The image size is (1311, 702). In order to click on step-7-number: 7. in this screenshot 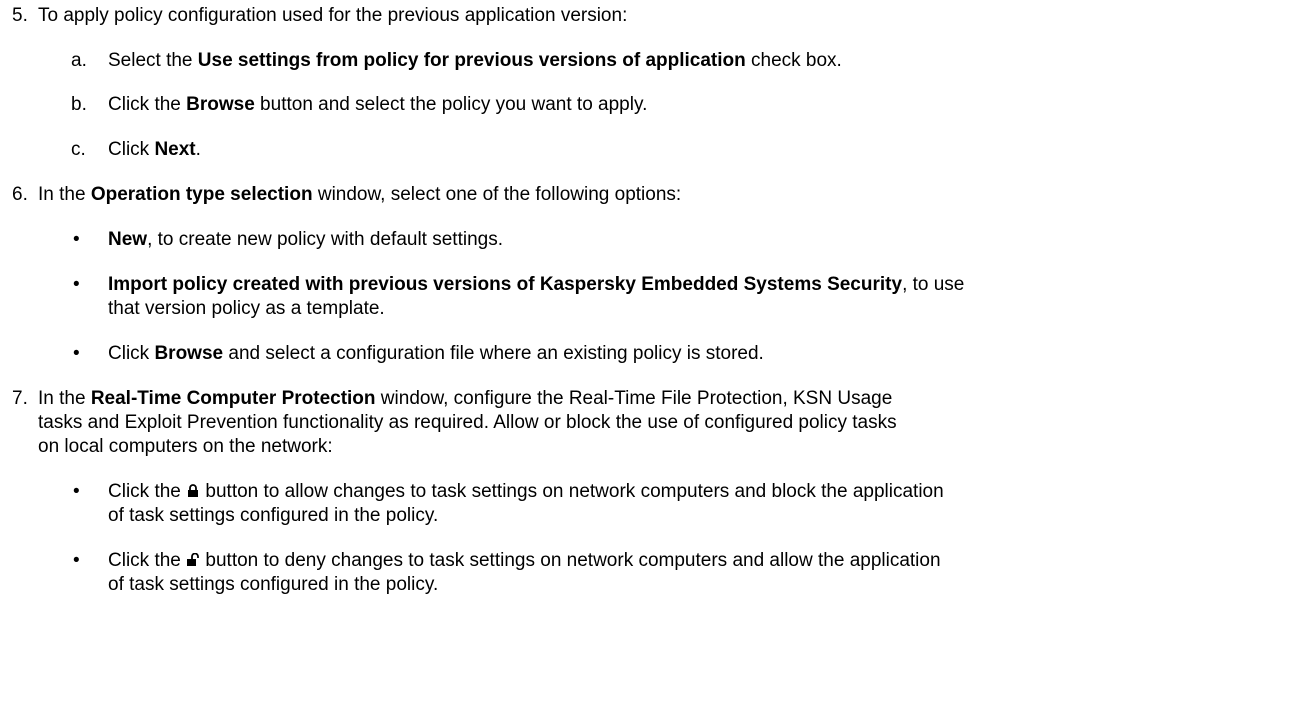, I will do `click(20, 398)`.